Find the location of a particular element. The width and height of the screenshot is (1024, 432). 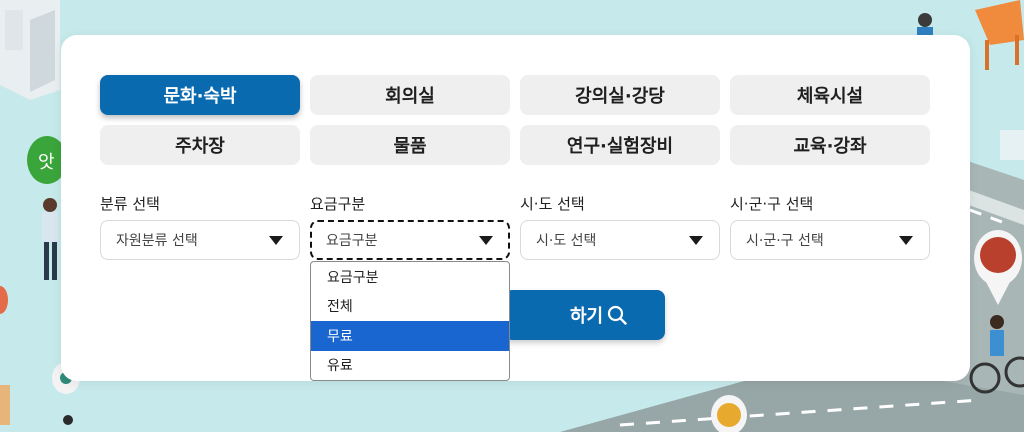

district-select: 시·군·구 선택 is located at coordinates (830, 240).